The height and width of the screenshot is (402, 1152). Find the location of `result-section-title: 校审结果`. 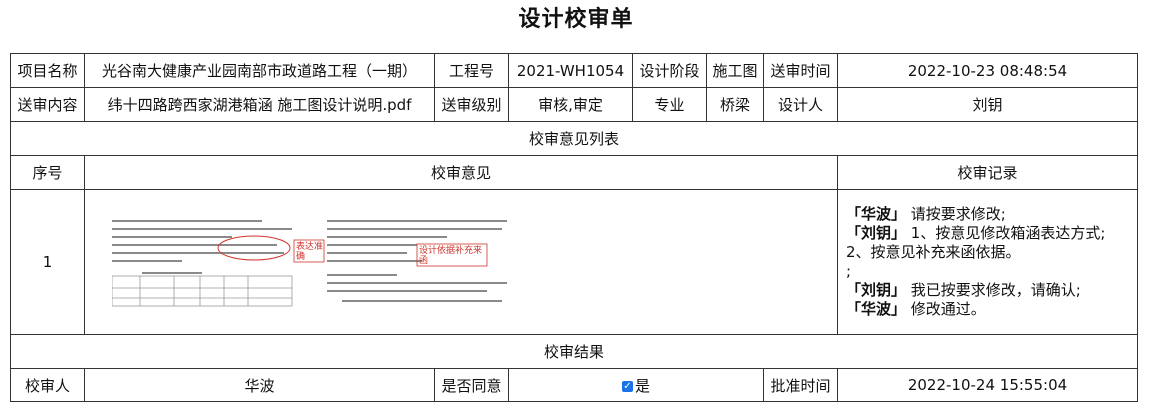

result-section-title: 校审结果 is located at coordinates (574, 351).